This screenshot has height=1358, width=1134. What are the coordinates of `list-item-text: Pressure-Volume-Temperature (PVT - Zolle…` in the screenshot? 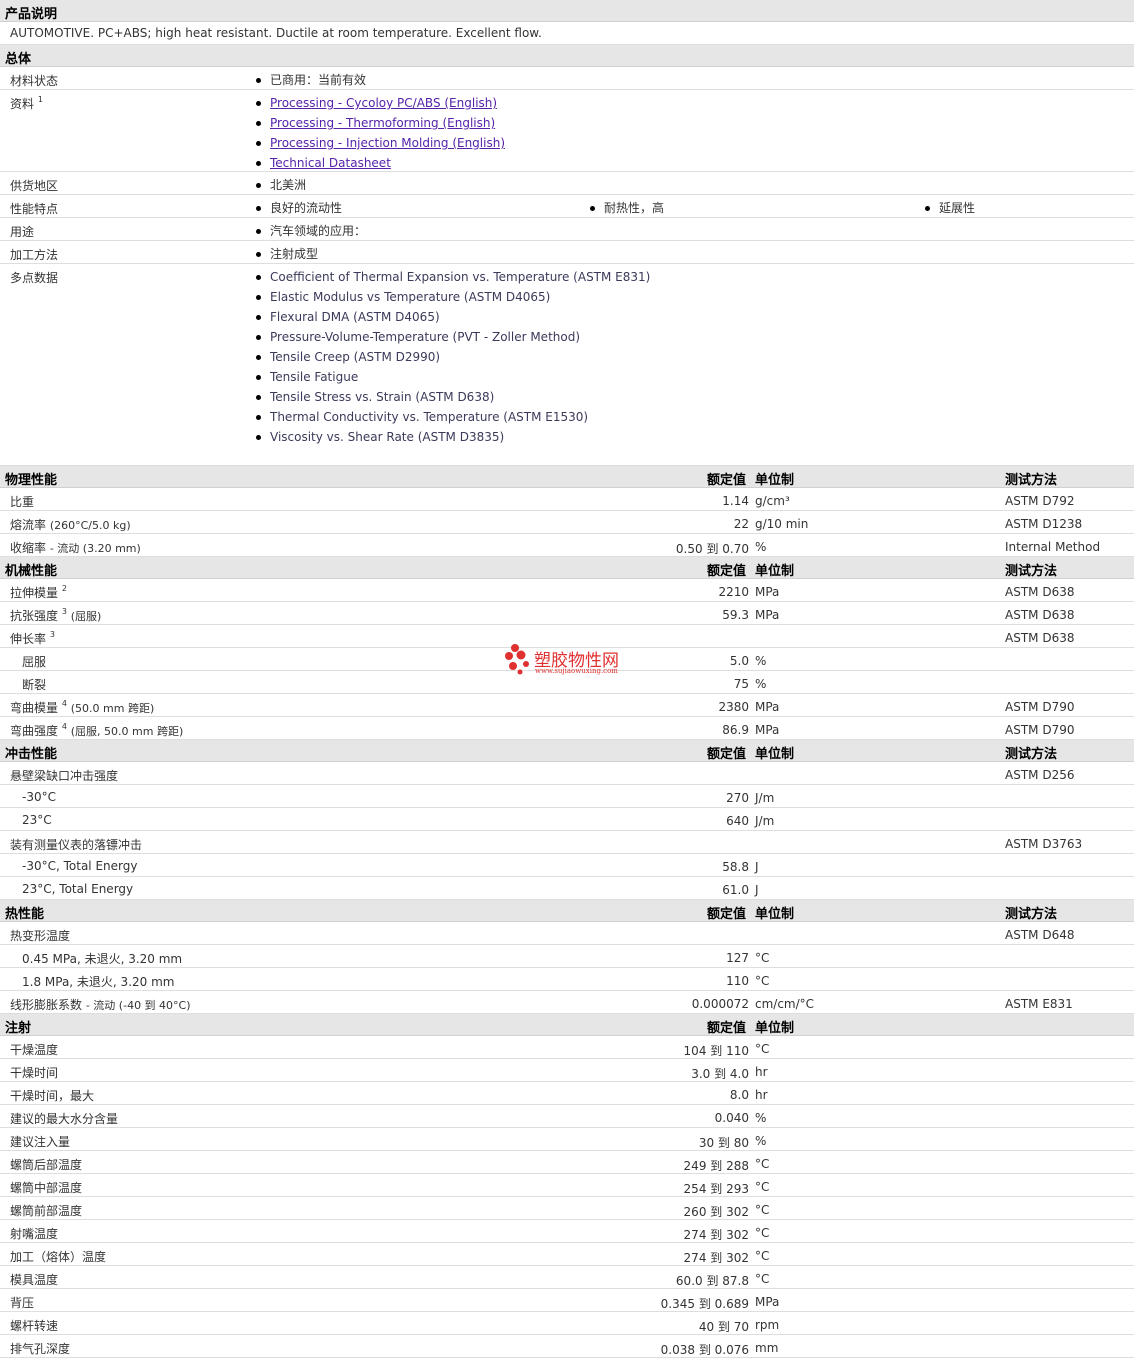 It's located at (425, 337).